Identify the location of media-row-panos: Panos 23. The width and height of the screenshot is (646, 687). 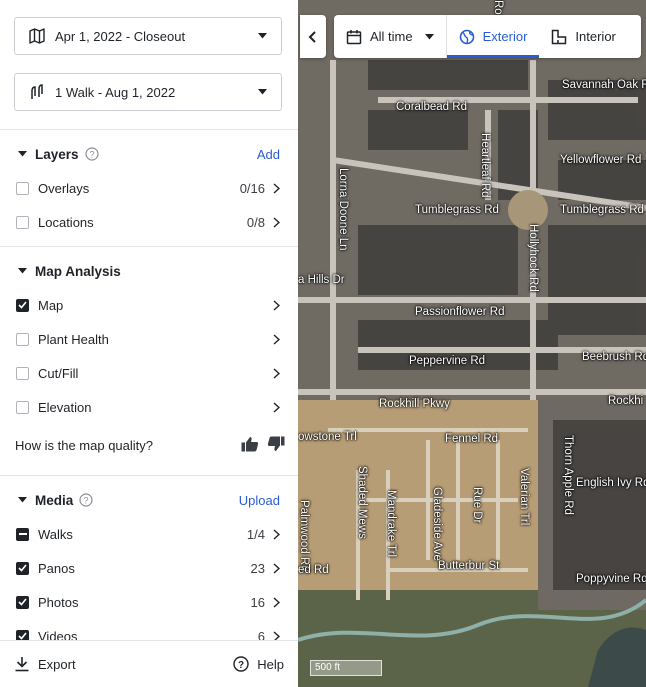
(148, 568).